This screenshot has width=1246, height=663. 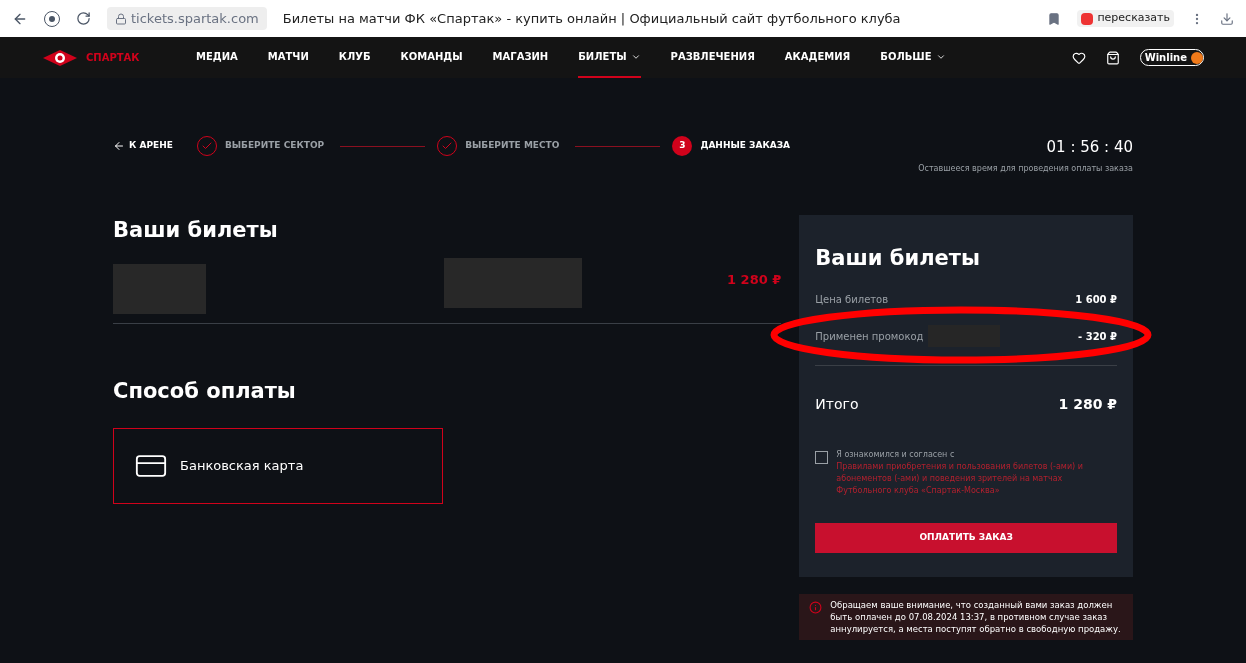 I want to click on nav-tab: БИЛЕТЫ, so click(x=609, y=57).